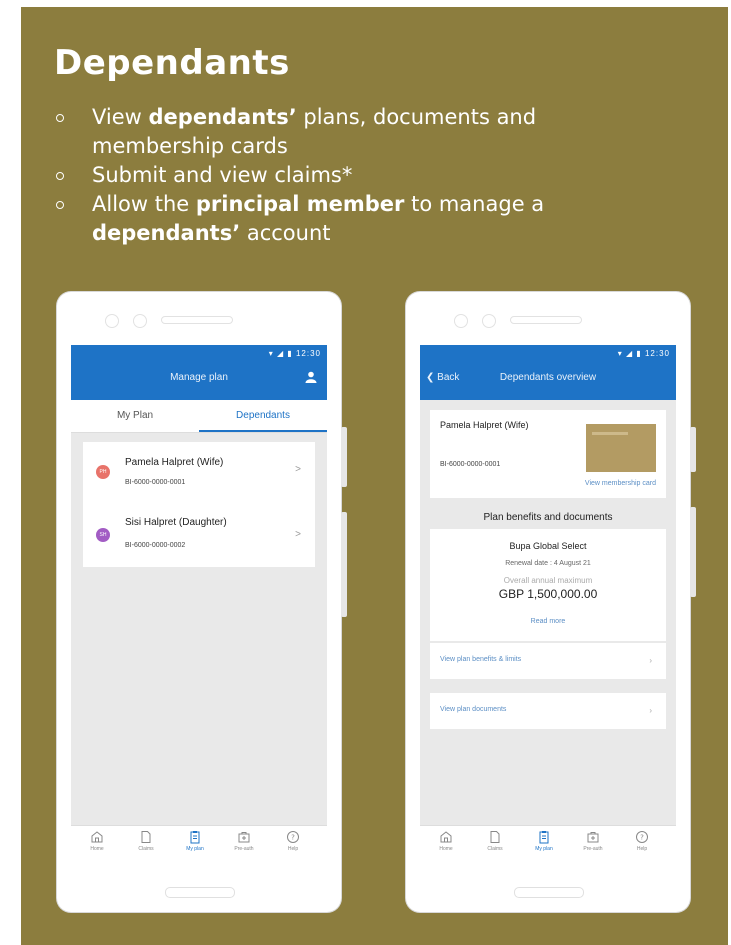  What do you see at coordinates (548, 563) in the screenshot?
I see `renewal-date: Renewal date : 4 August 21` at bounding box center [548, 563].